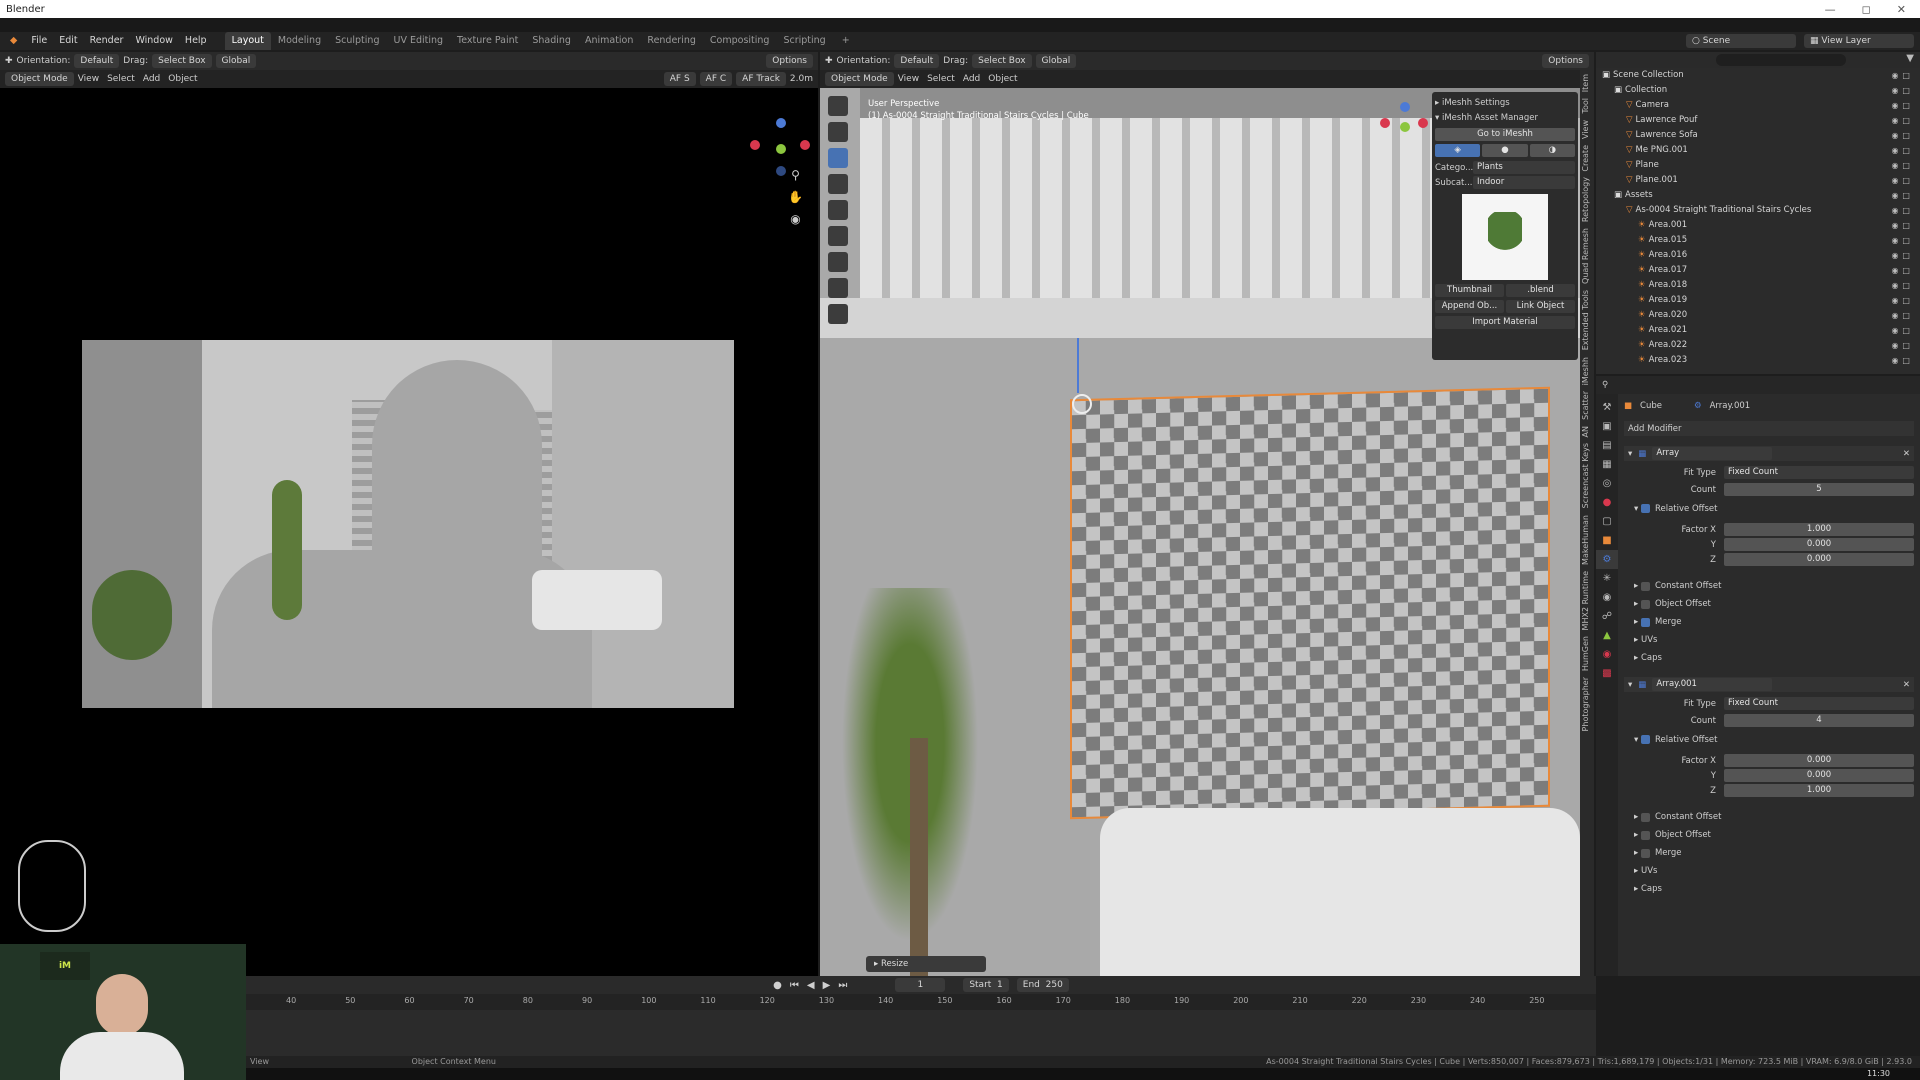  Describe the element at coordinates (1607, 445) in the screenshot. I see `output-tab-icon: ▤` at that location.